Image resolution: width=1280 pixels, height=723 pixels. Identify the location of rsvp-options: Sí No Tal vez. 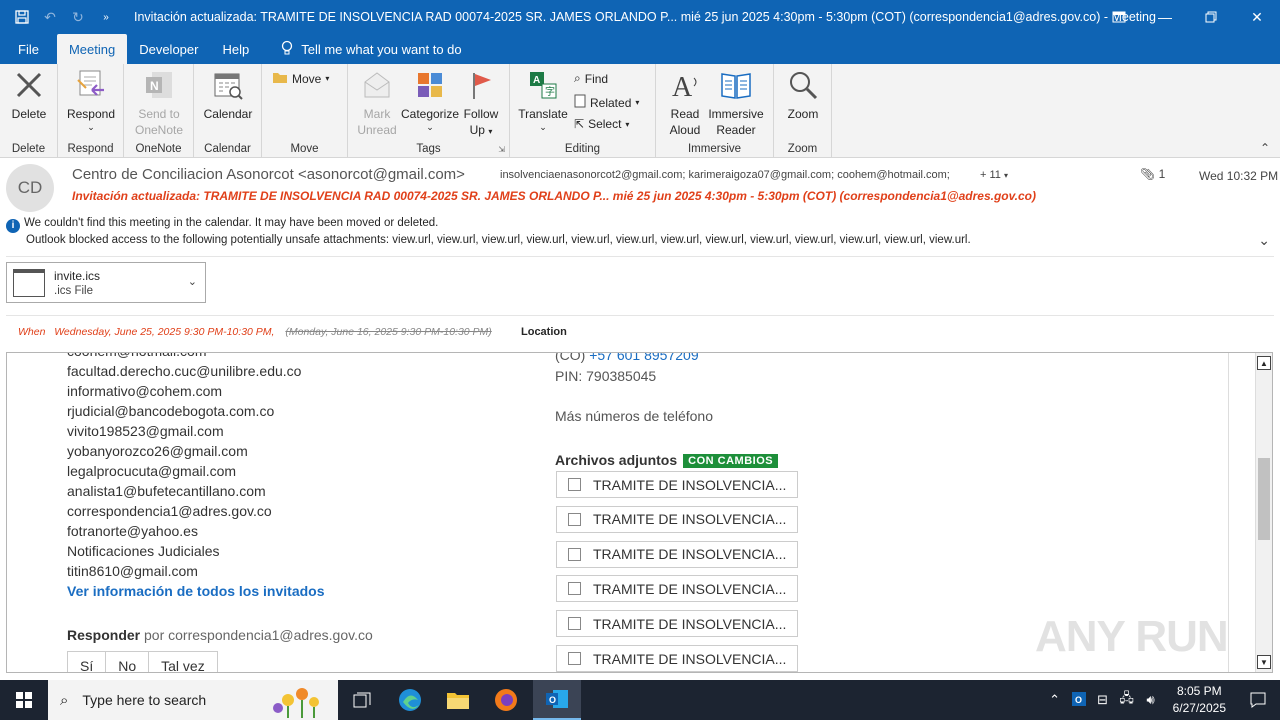
(142, 661).